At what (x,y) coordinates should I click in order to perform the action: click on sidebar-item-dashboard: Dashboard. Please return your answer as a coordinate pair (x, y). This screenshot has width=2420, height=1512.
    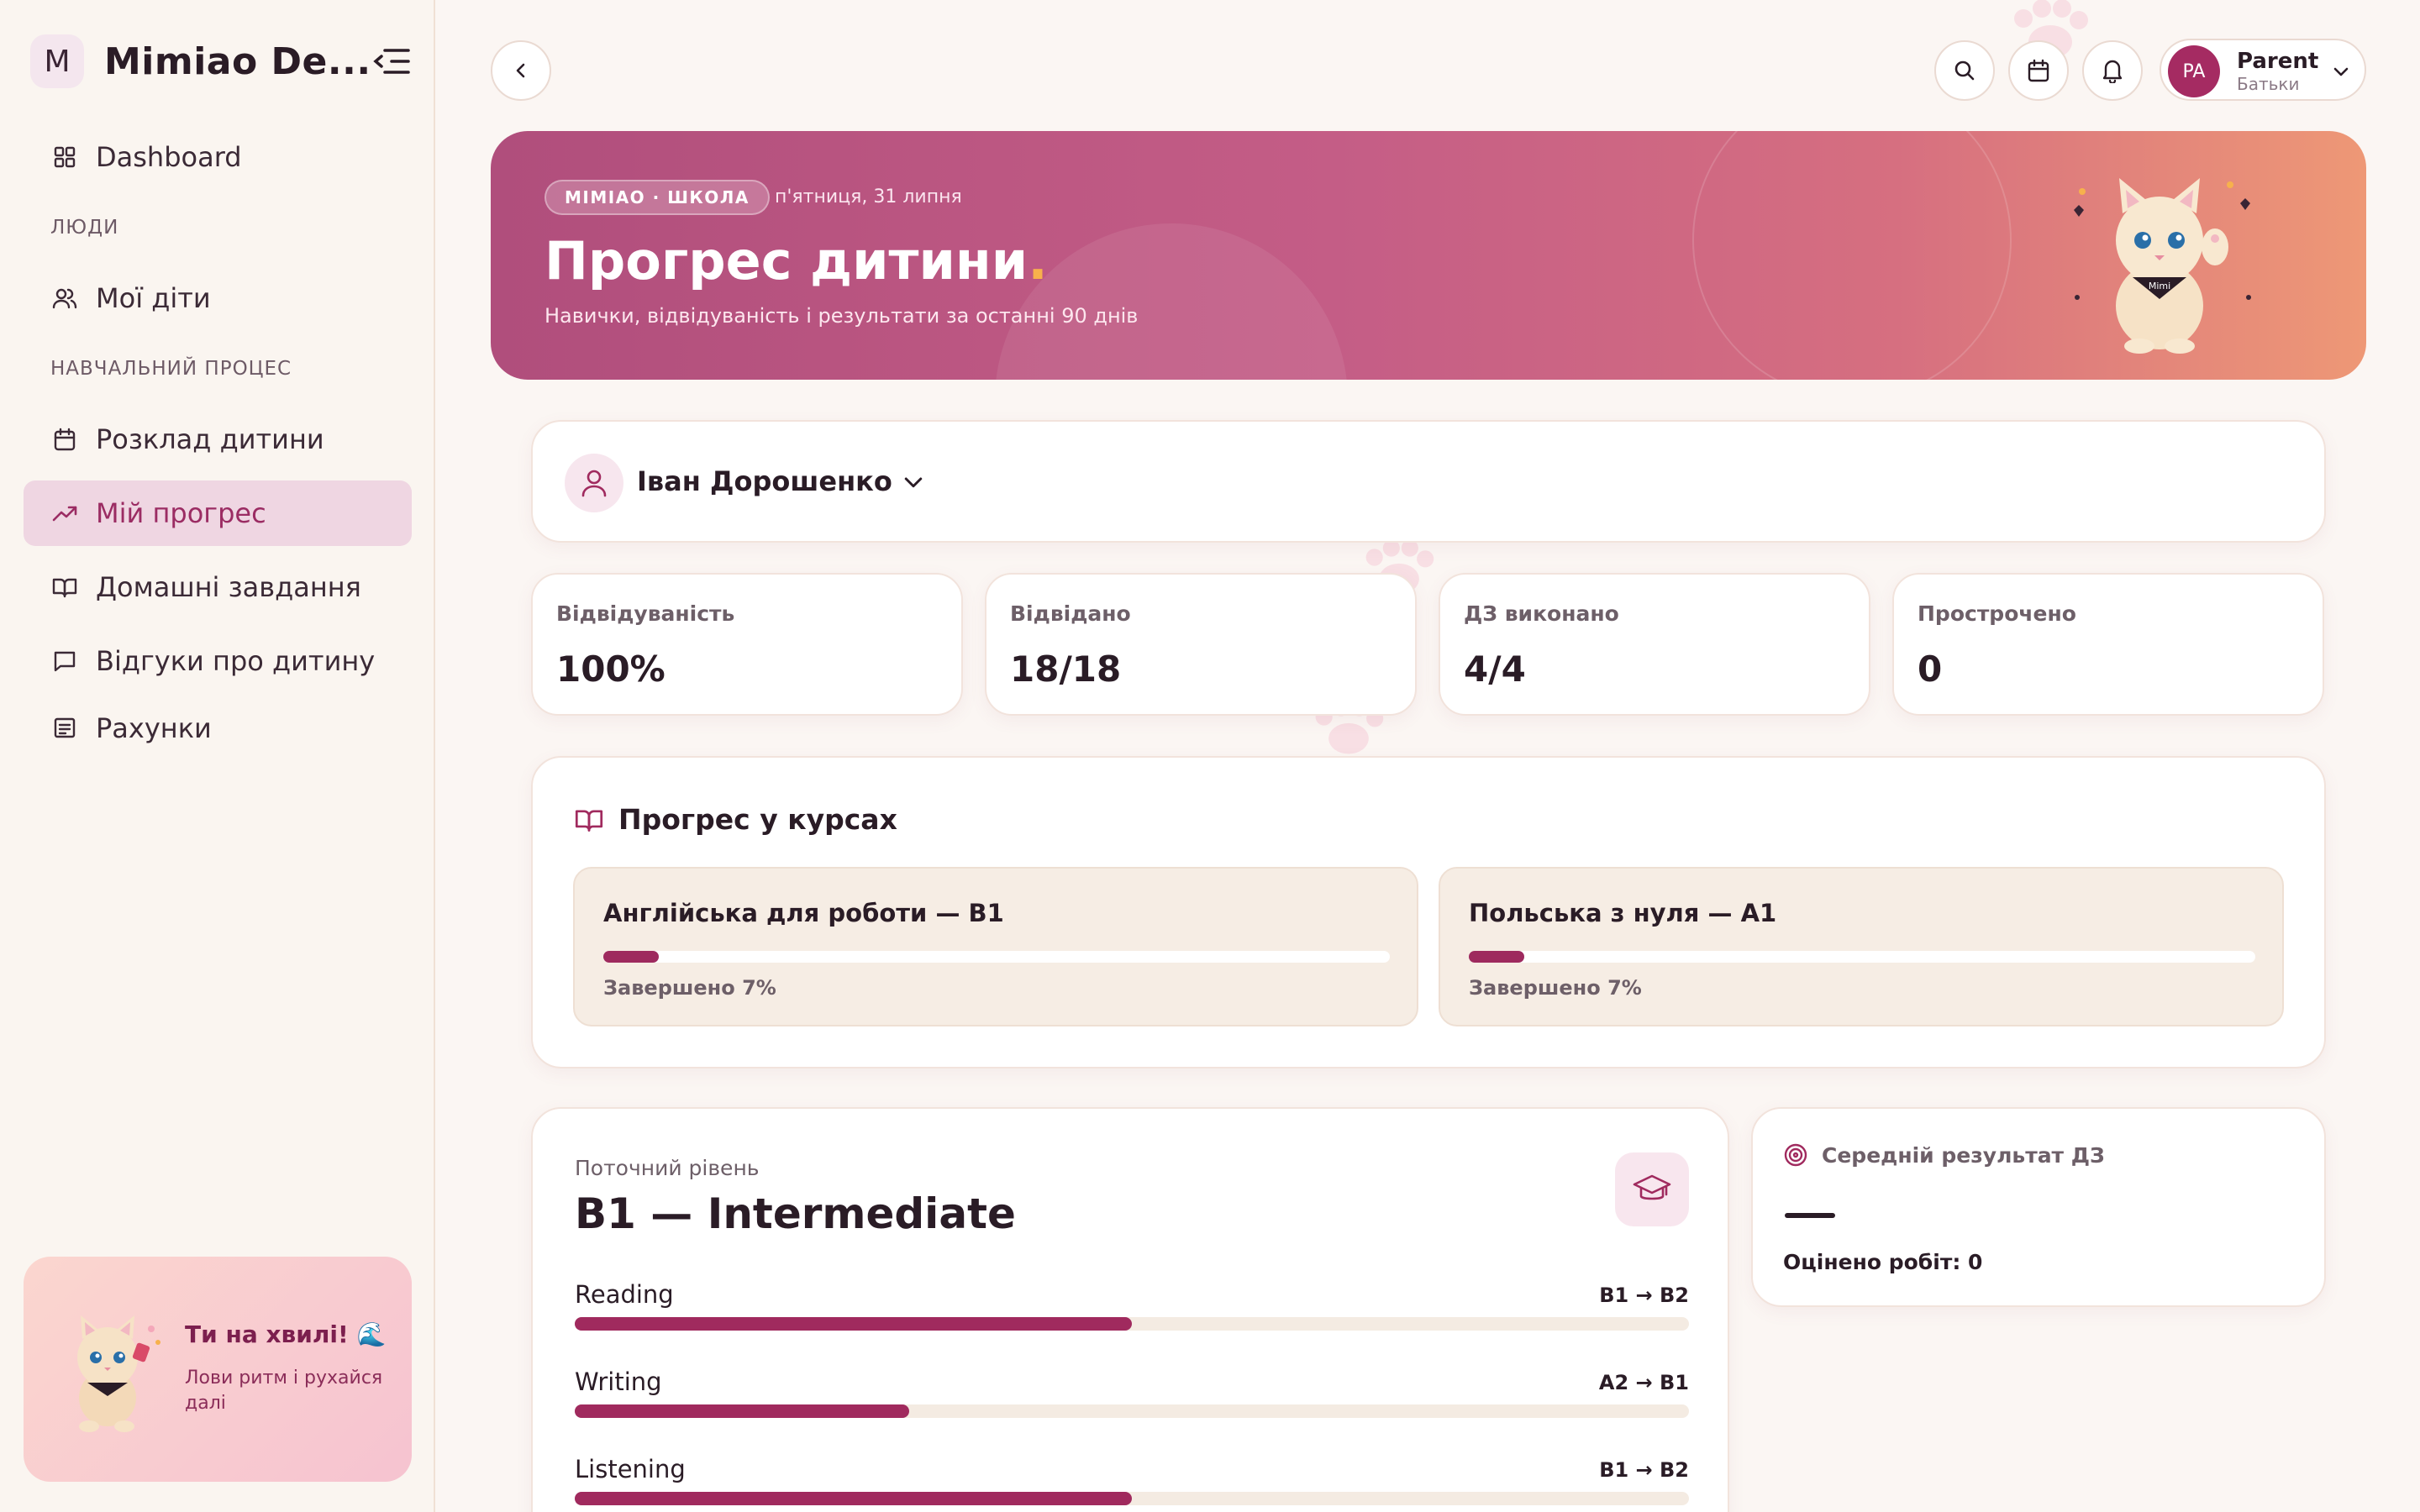
    Looking at the image, I should click on (218, 157).